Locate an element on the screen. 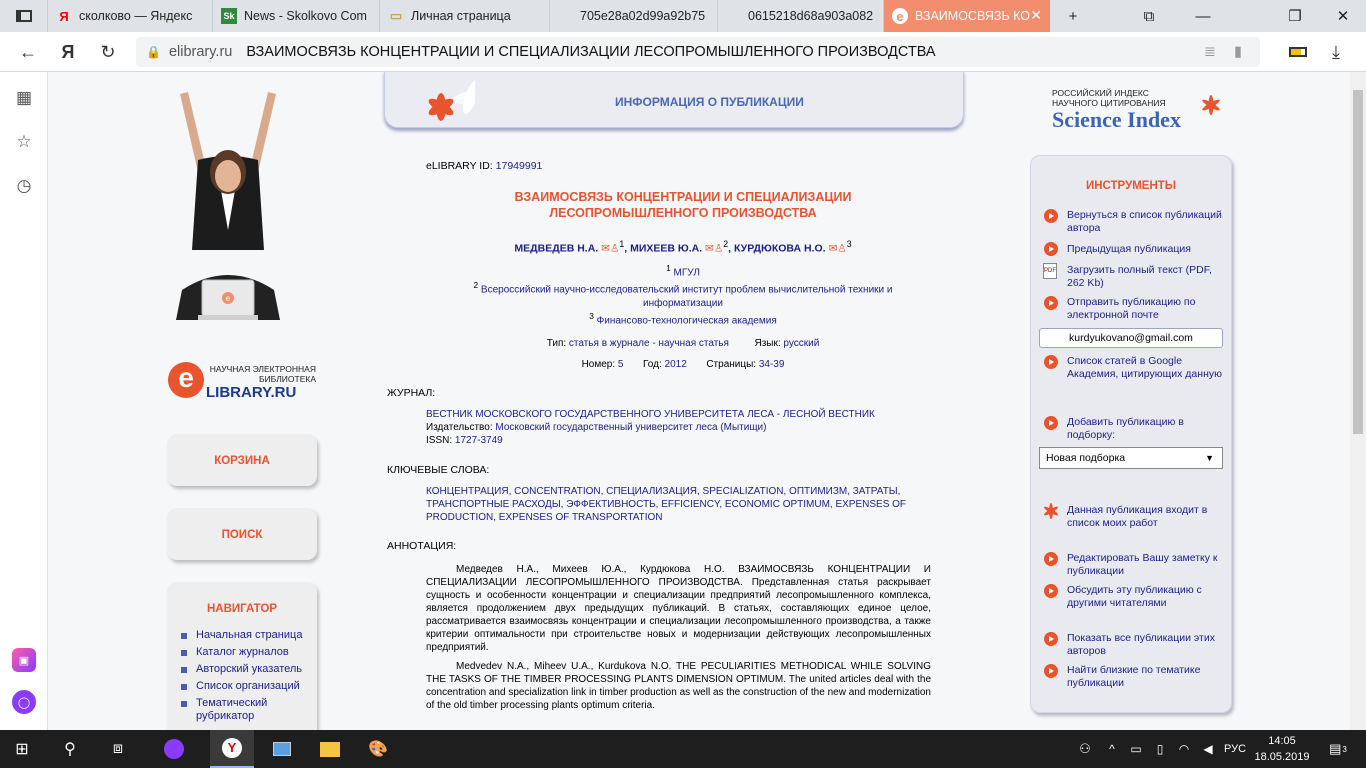  task-view-icon: ⧈ is located at coordinates (118, 749).